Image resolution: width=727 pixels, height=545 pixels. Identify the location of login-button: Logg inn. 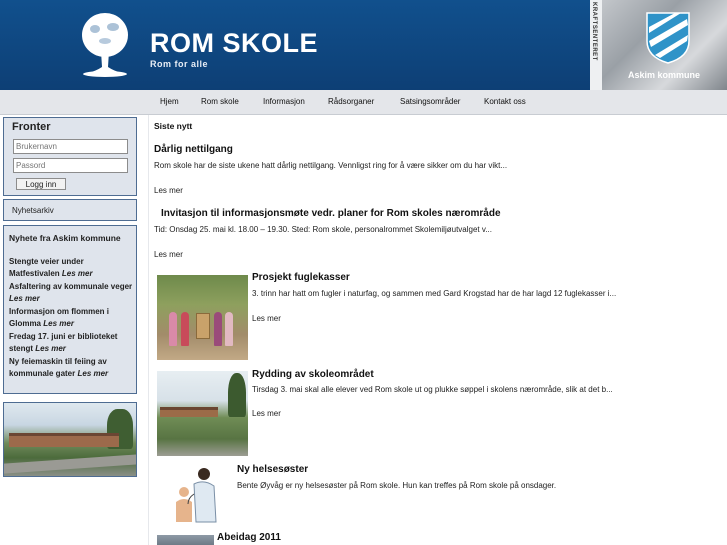
(41, 184).